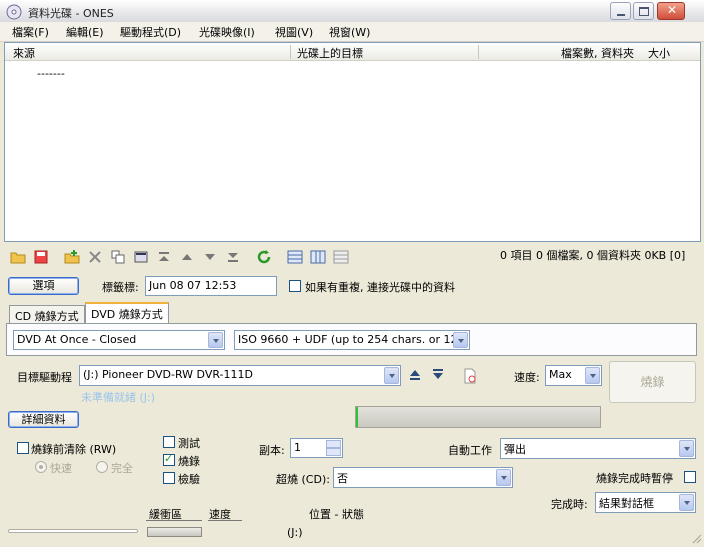  What do you see at coordinates (71, 13) in the screenshot?
I see `window-title: 資料光碟 - ONES` at bounding box center [71, 13].